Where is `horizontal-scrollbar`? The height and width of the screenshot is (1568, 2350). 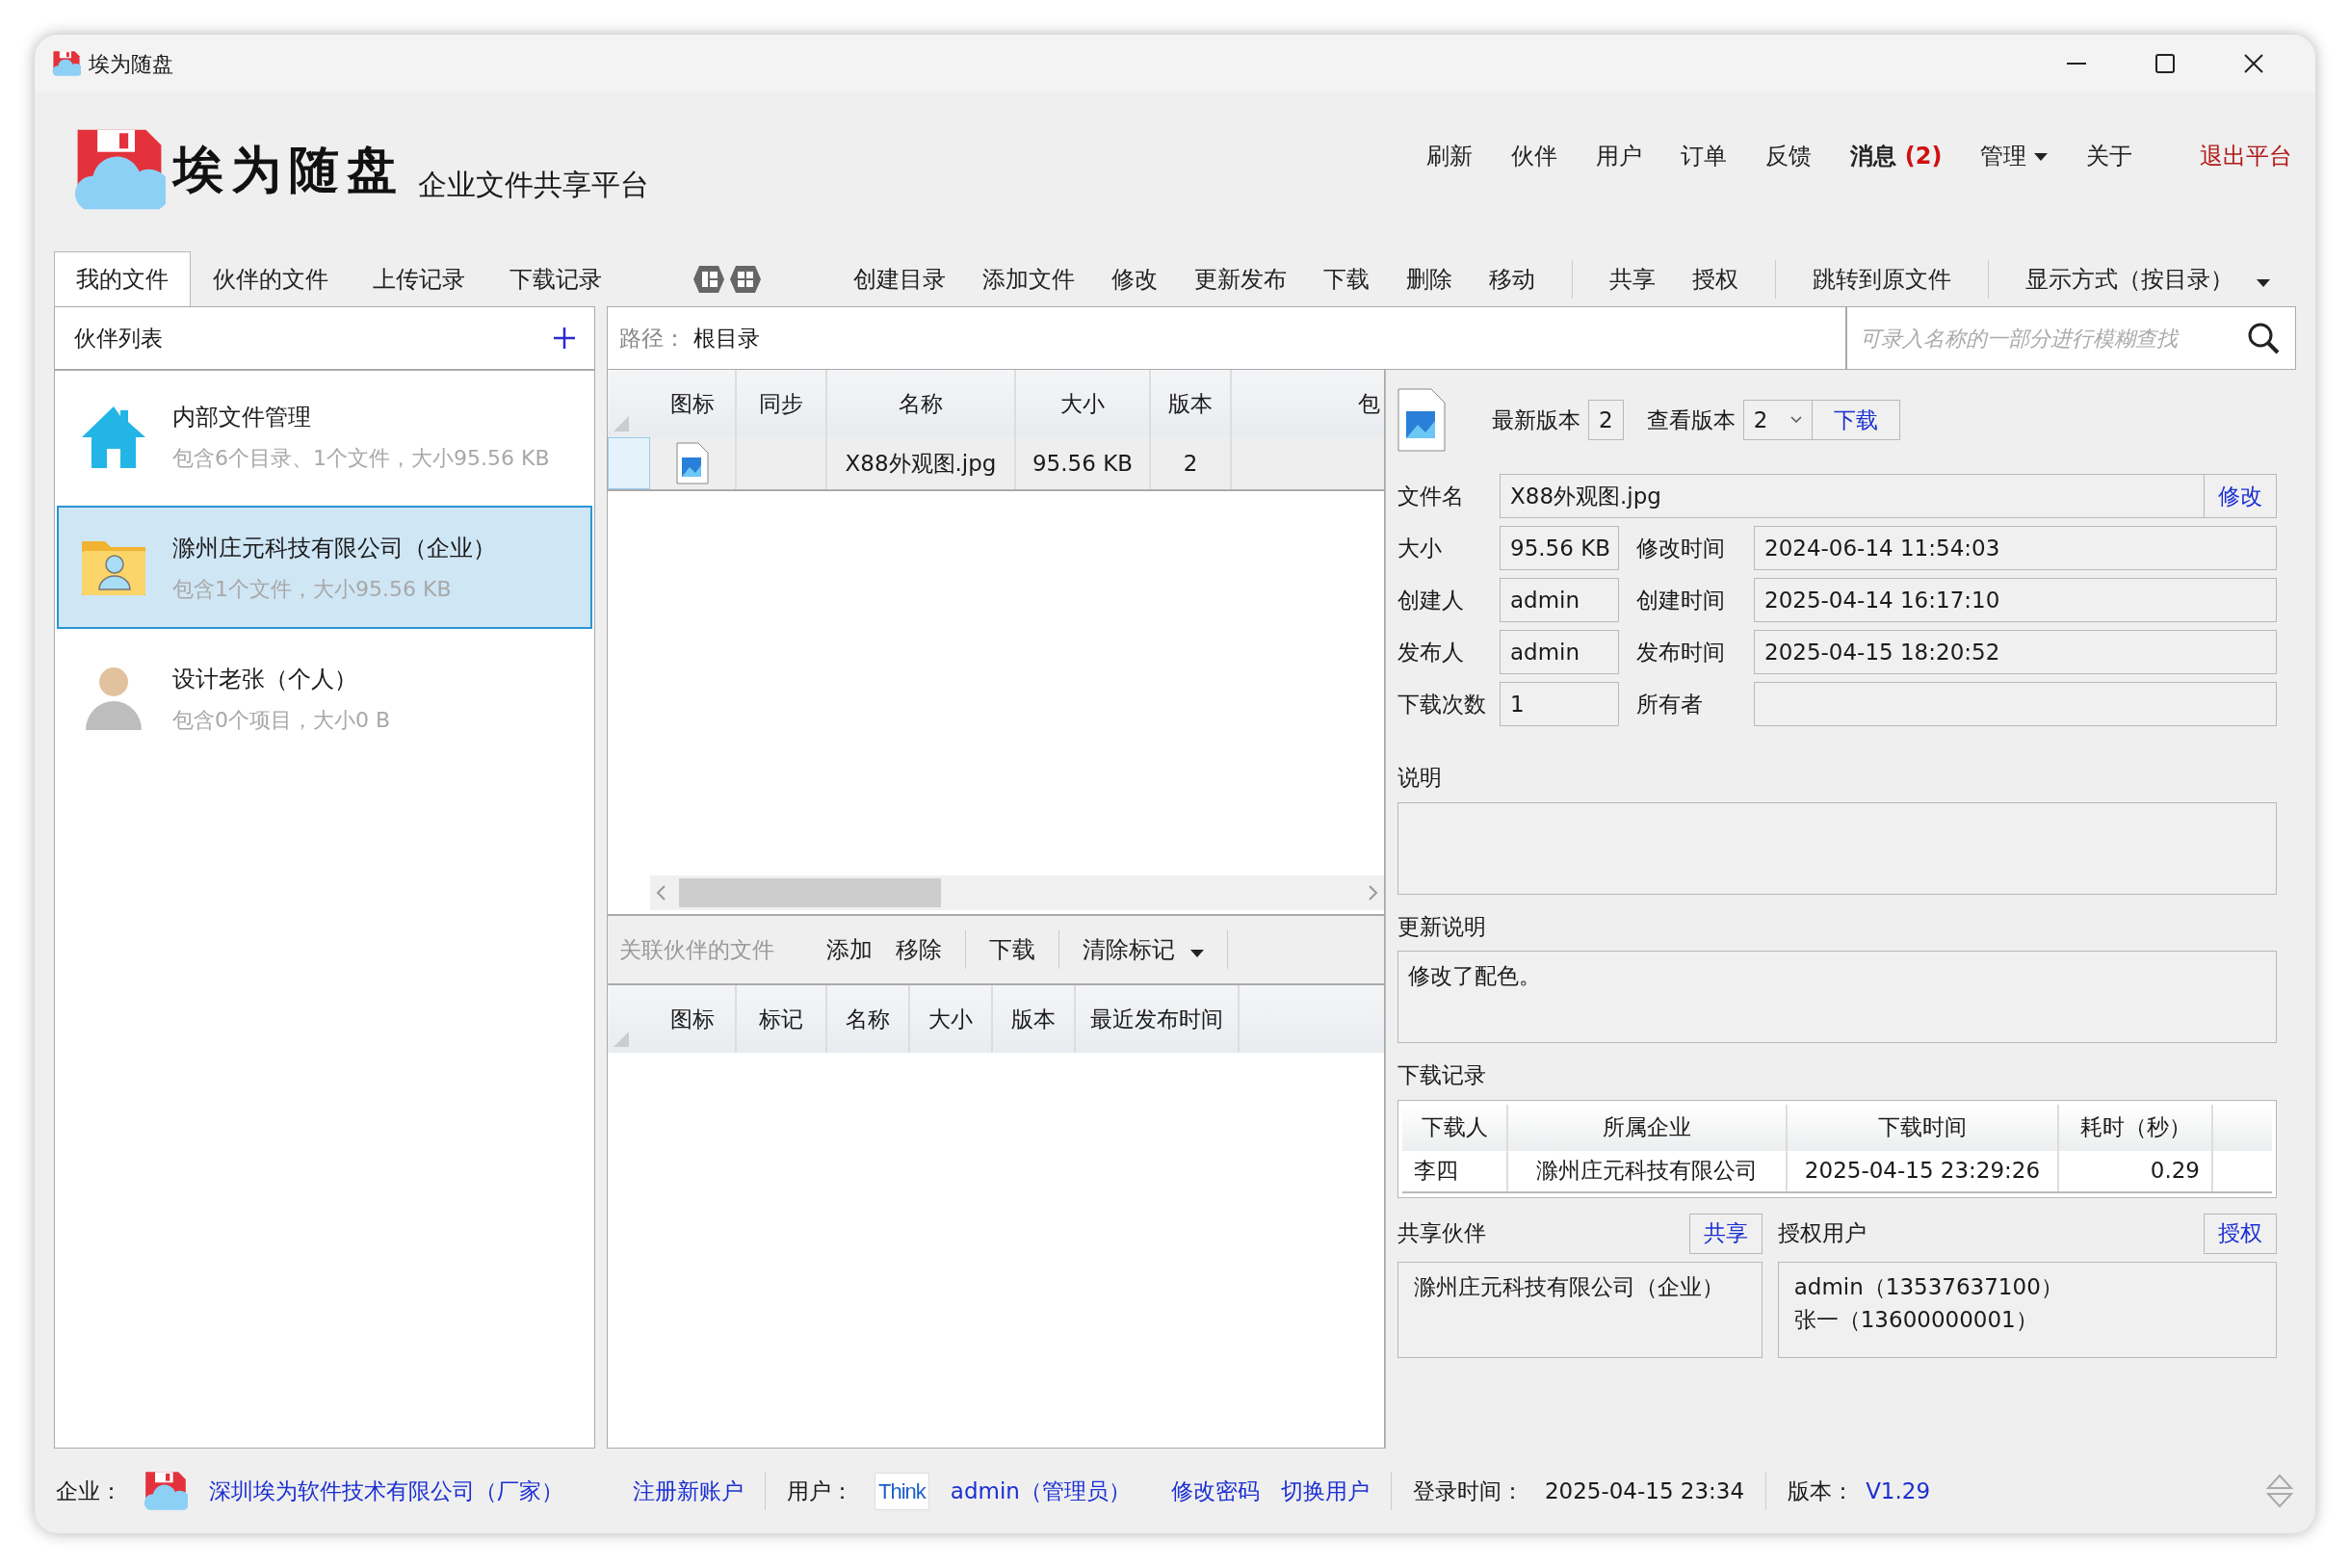
horizontal-scrollbar is located at coordinates (1017, 892).